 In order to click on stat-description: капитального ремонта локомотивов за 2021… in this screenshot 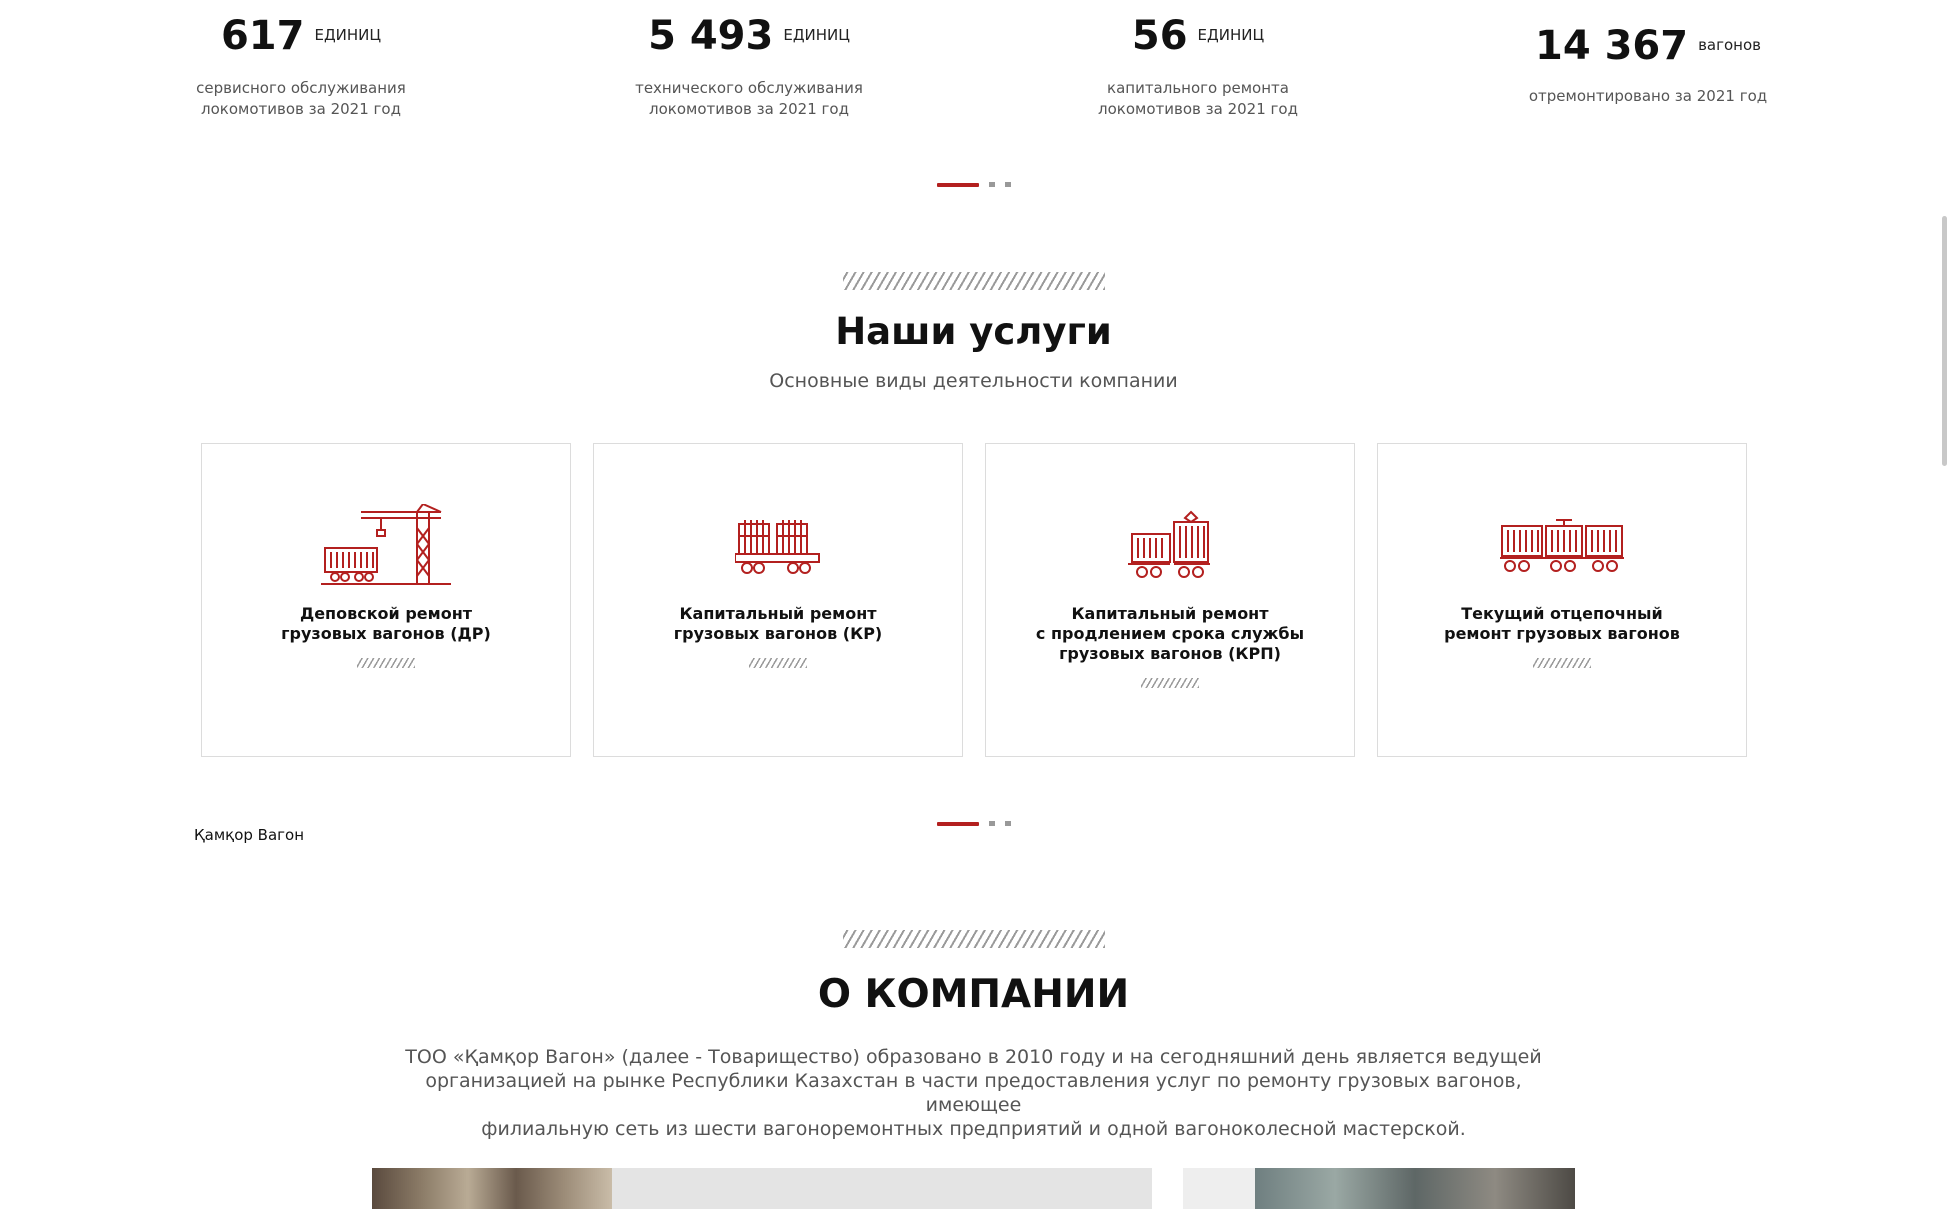, I will do `click(1198, 99)`.